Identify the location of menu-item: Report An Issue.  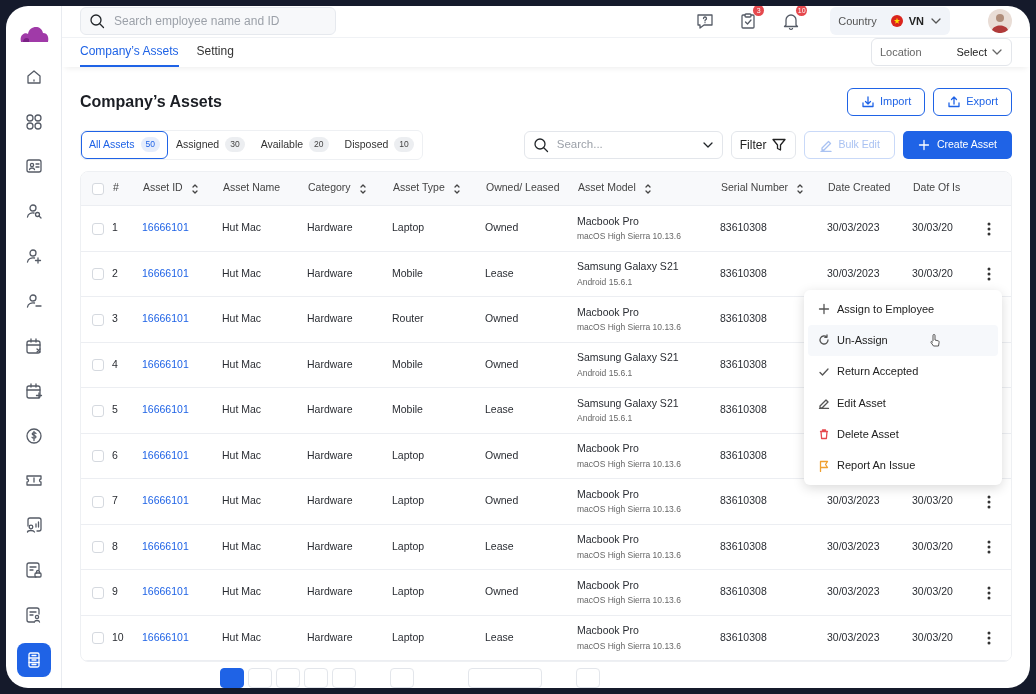
(903, 466).